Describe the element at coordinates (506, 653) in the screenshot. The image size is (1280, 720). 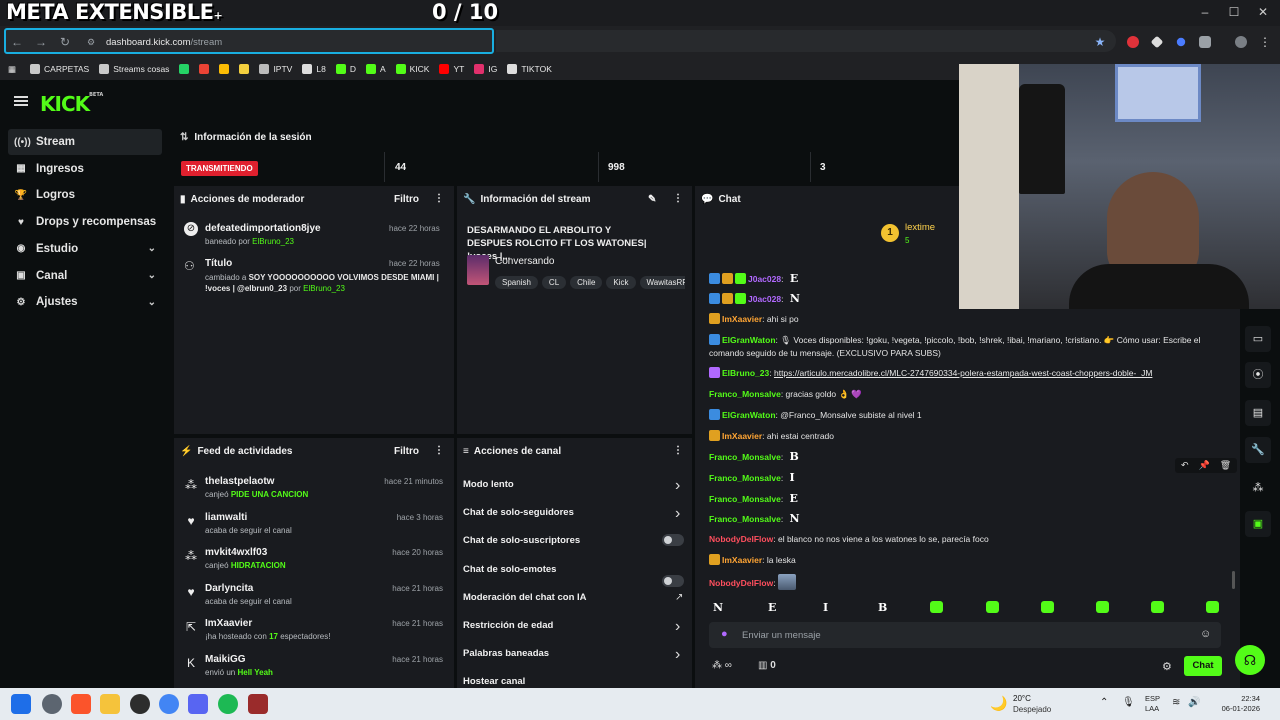
I see `channel-action-palabras-baneadas: Palabras baneadas` at that location.